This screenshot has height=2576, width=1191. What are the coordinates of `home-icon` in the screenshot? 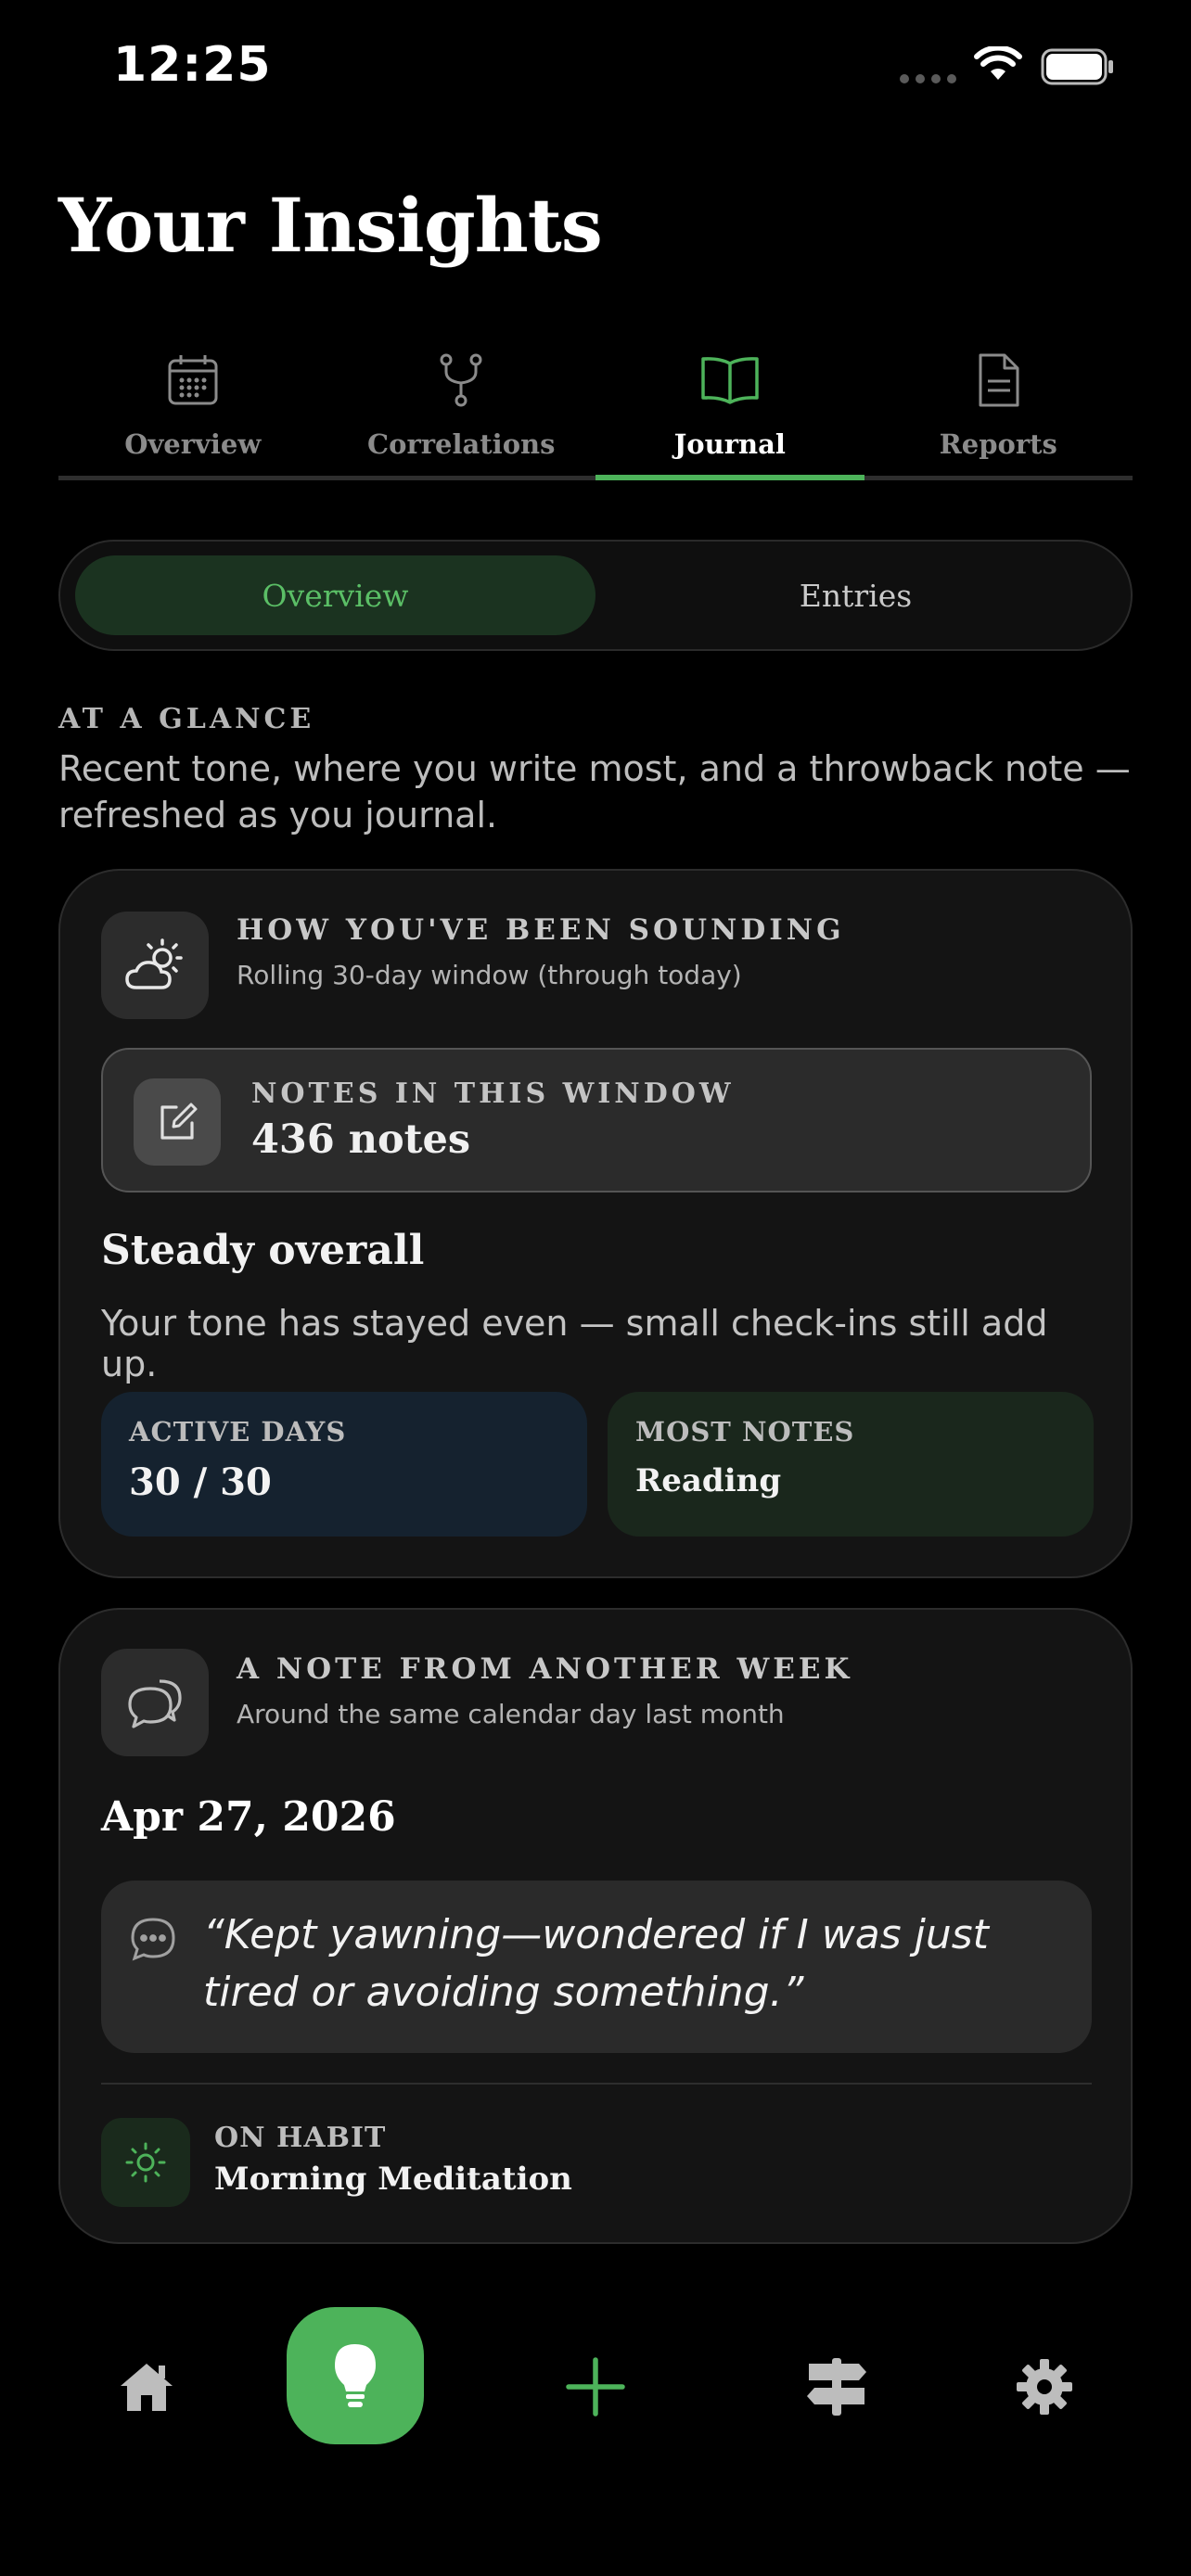 It's located at (147, 2387).